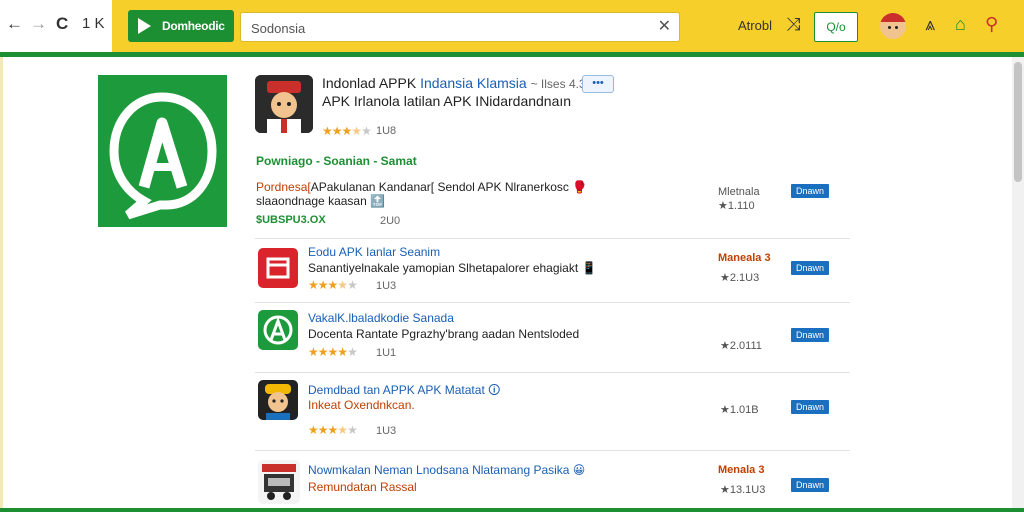 Image resolution: width=1024 pixels, height=512 pixels. I want to click on featured-app-icon, so click(284, 104).